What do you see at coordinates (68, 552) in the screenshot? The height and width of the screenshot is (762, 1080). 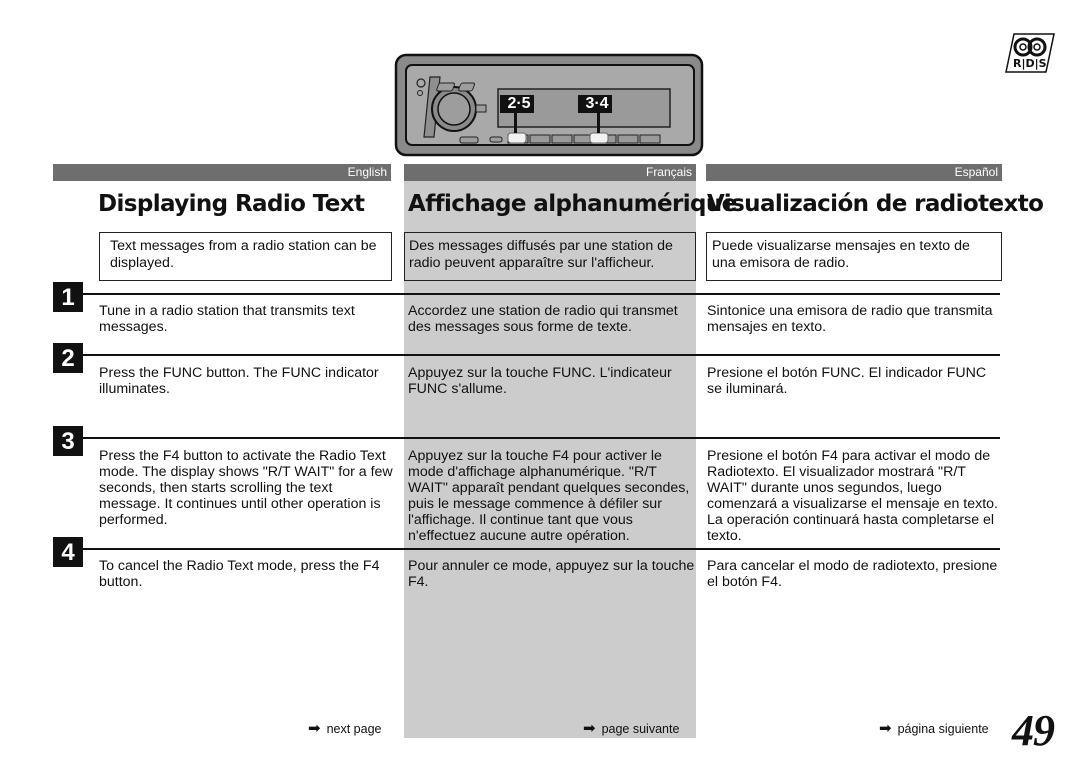 I see `step-number-4: 4` at bounding box center [68, 552].